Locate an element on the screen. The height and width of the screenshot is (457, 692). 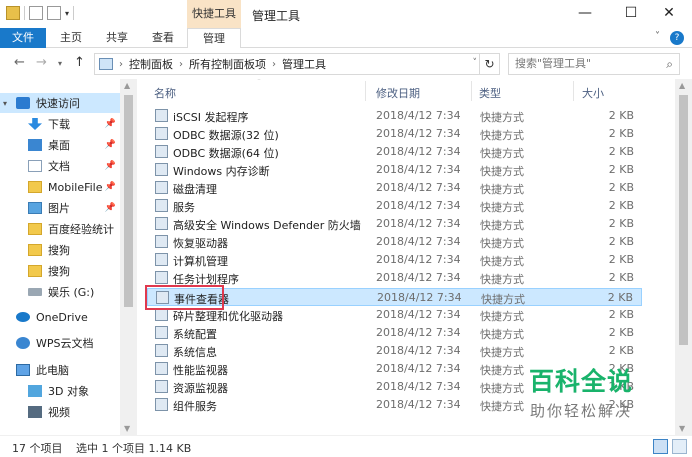
file-row: 服务 2018/4/12 7:34 快捷方式 2 KB is located at coordinates (394, 206).